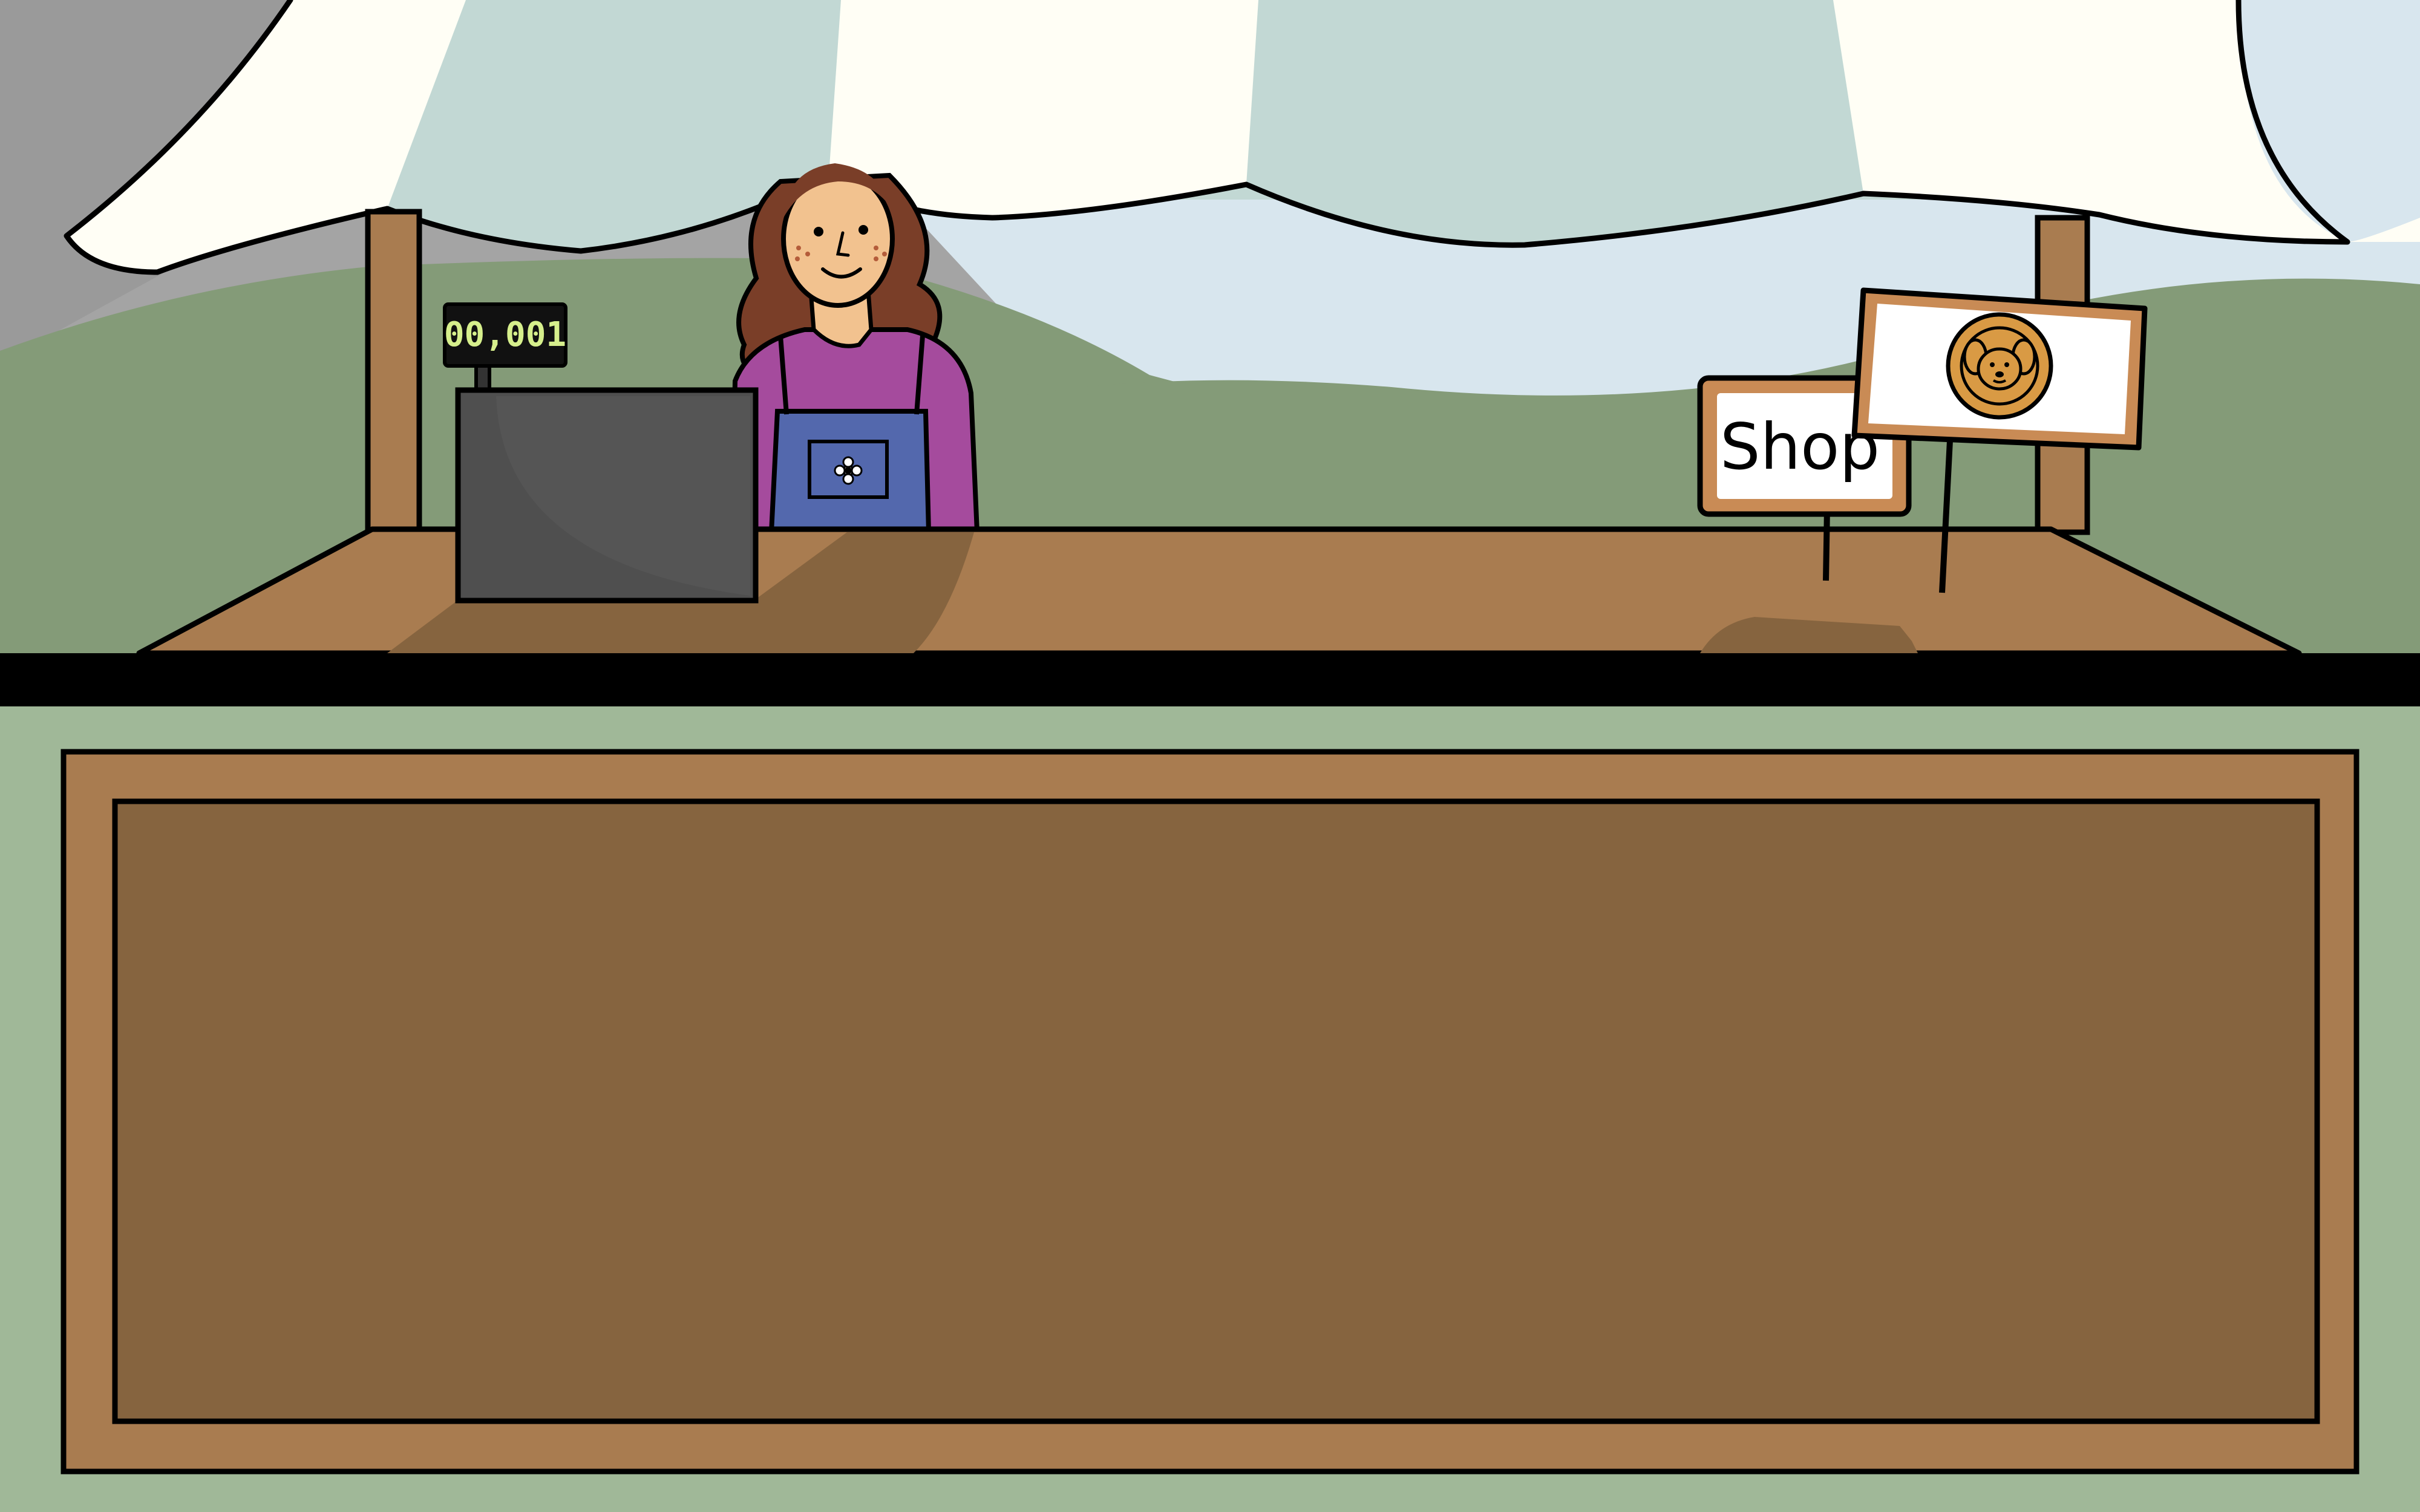 The height and width of the screenshot is (1512, 2420). I want to click on shopkeeper-left-eye, so click(818, 232).